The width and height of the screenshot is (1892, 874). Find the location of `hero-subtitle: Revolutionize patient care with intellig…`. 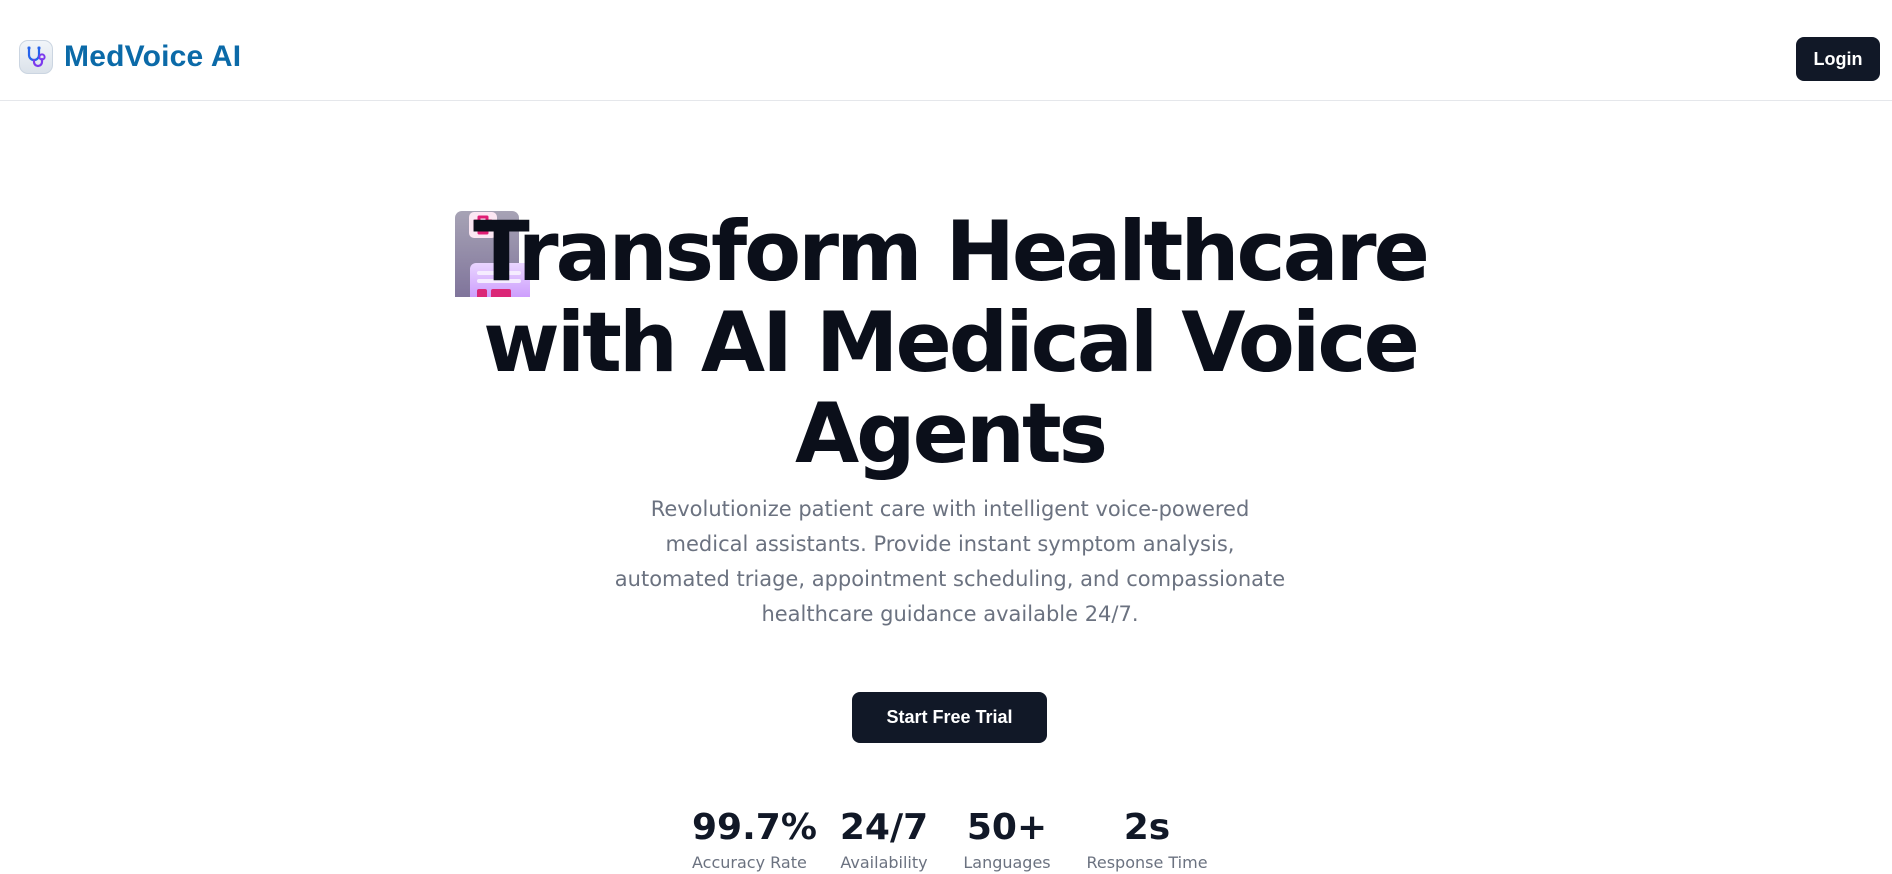

hero-subtitle: Revolutionize patient care with intellig… is located at coordinates (950, 561).